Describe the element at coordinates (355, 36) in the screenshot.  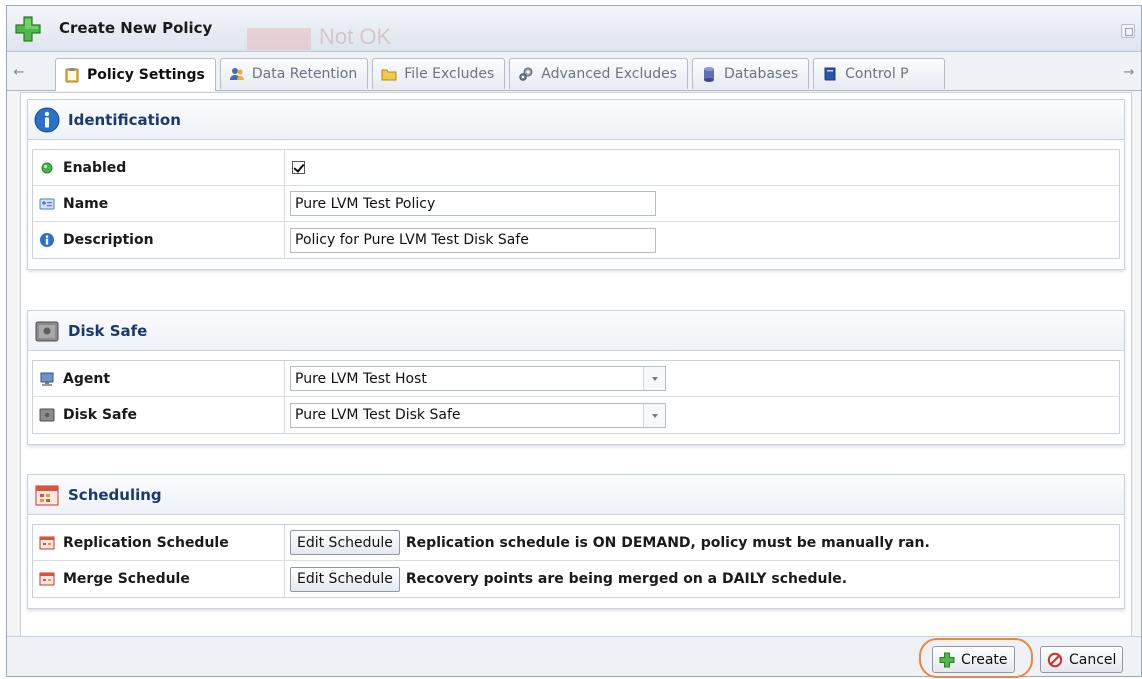
I see `background-status-text: Not OK` at that location.